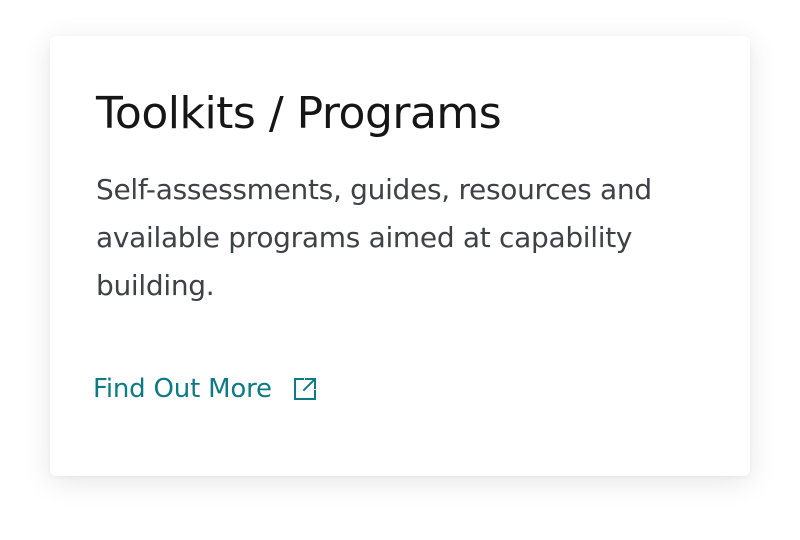 This screenshot has height=540, width=800. What do you see at coordinates (305, 389) in the screenshot?
I see `external-link-icon` at bounding box center [305, 389].